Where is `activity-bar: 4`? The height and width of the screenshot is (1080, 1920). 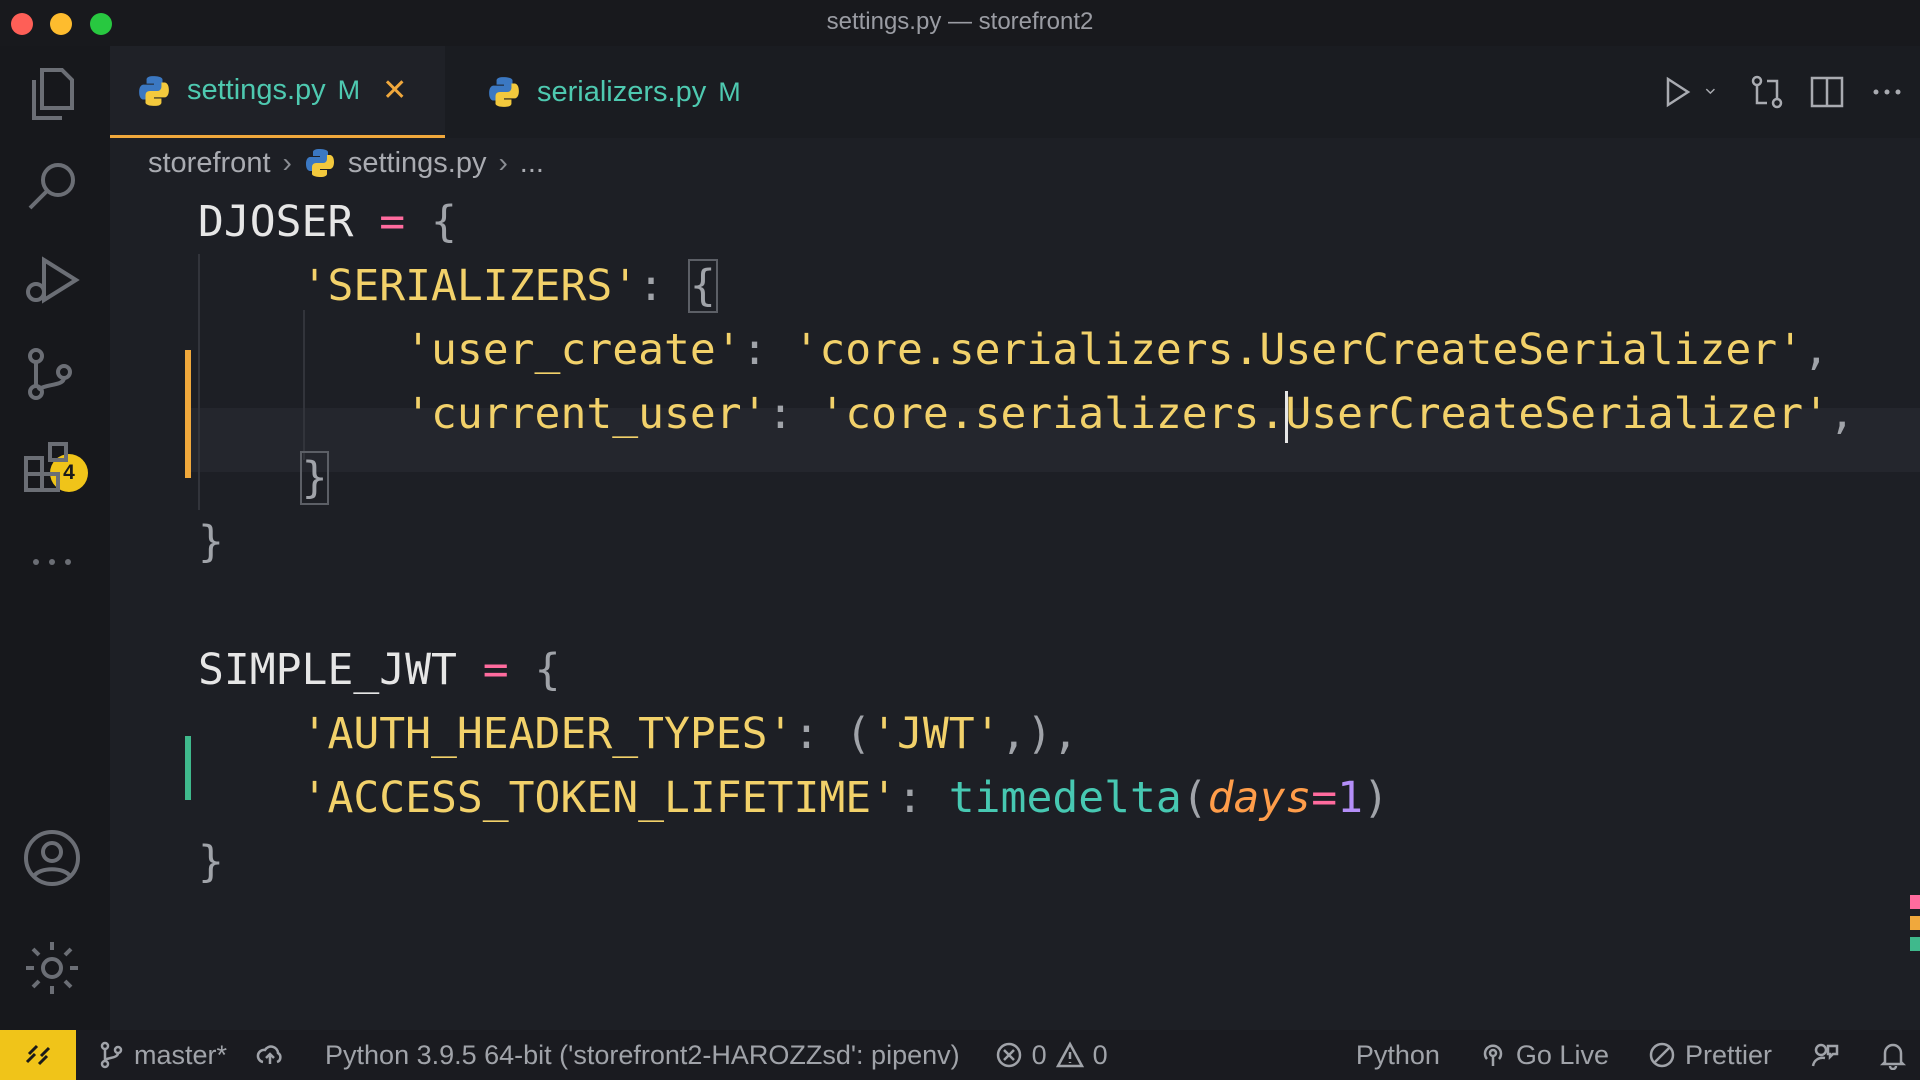 activity-bar: 4 is located at coordinates (55, 540).